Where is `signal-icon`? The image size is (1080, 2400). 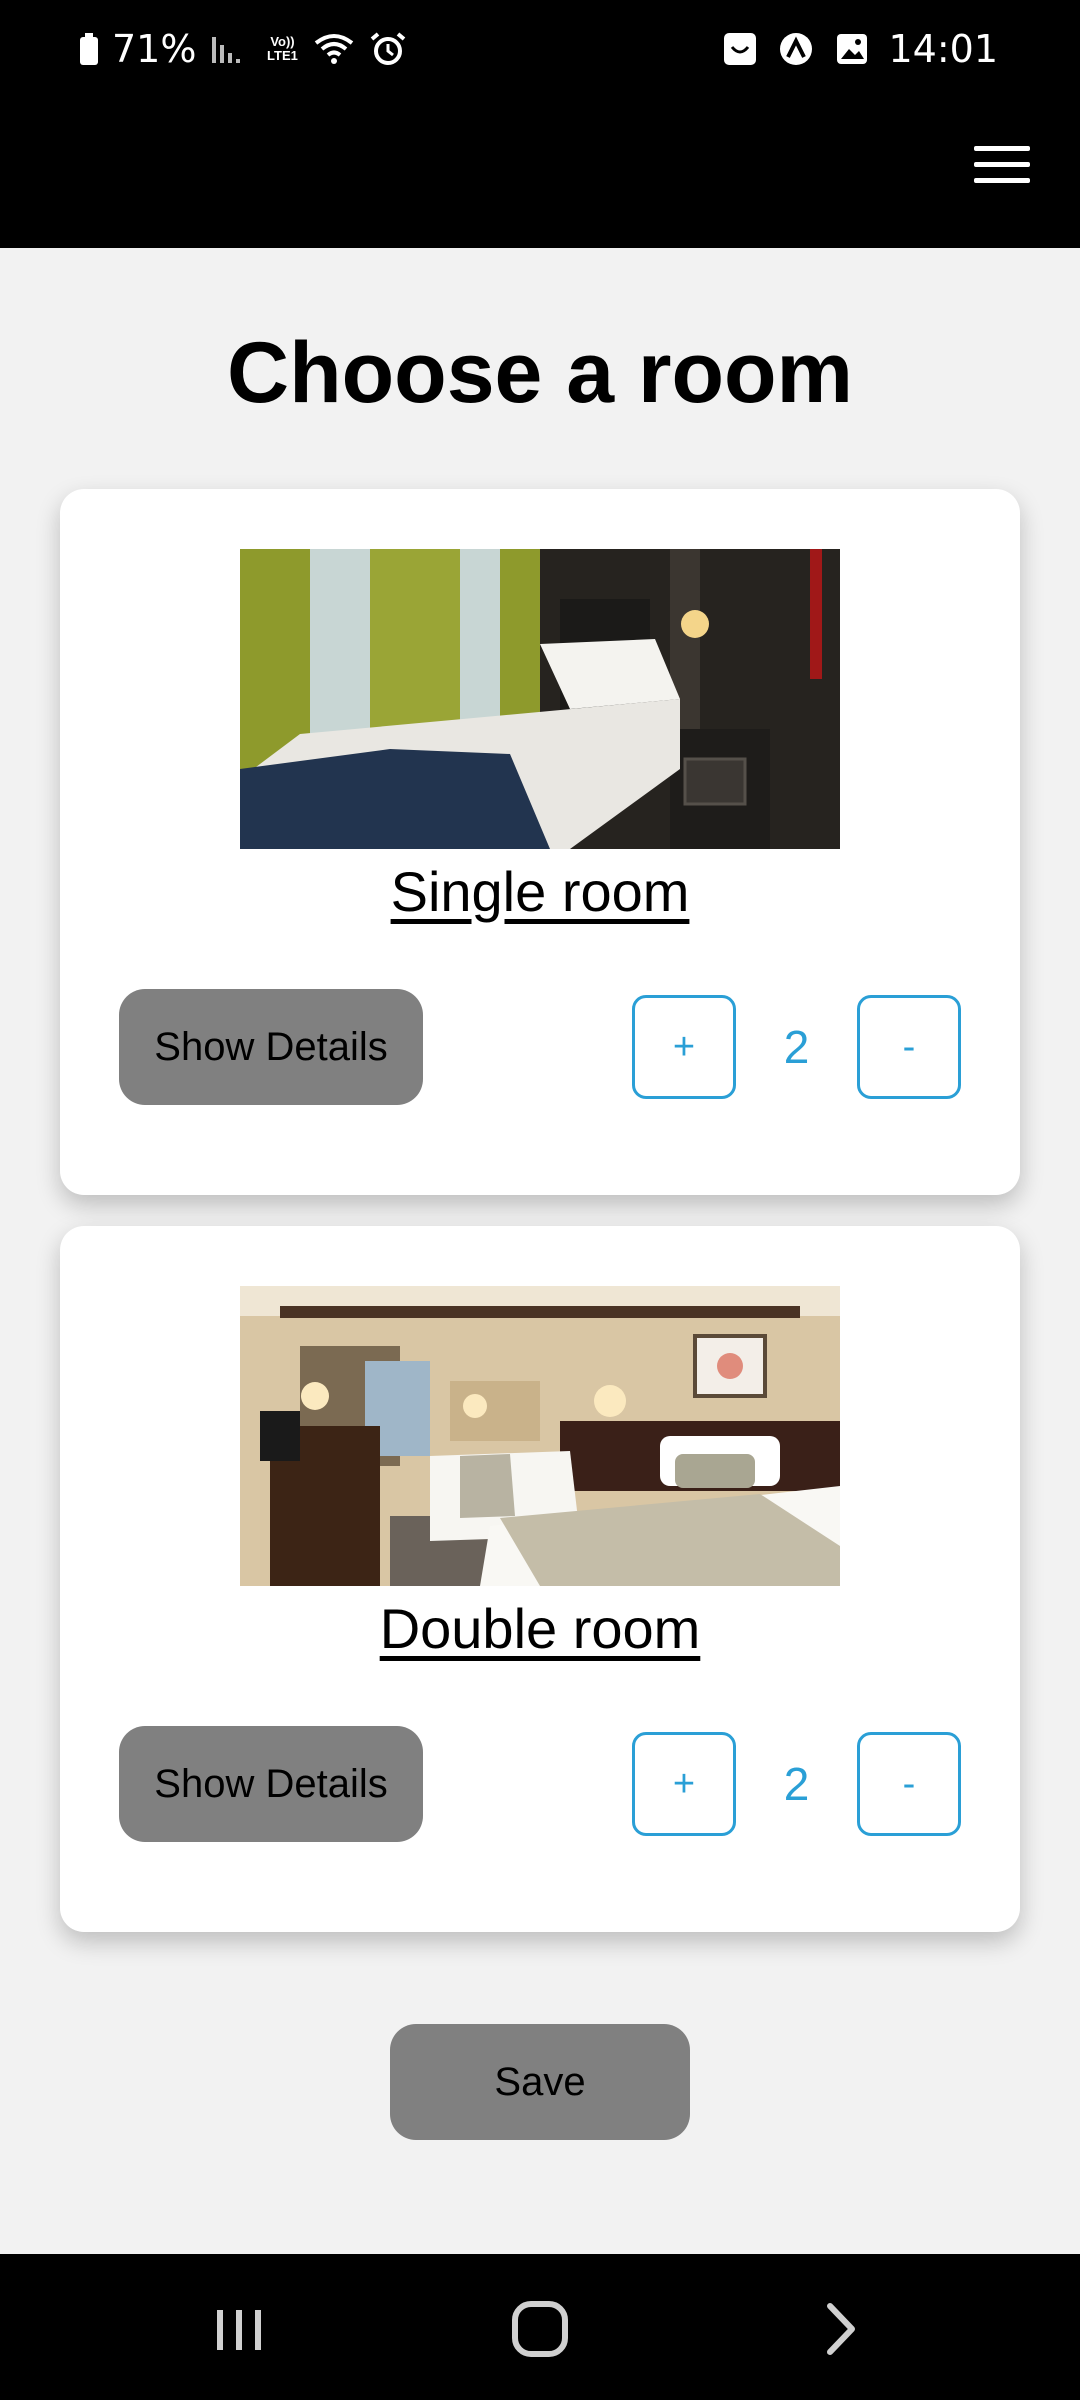
signal-icon is located at coordinates (226, 50).